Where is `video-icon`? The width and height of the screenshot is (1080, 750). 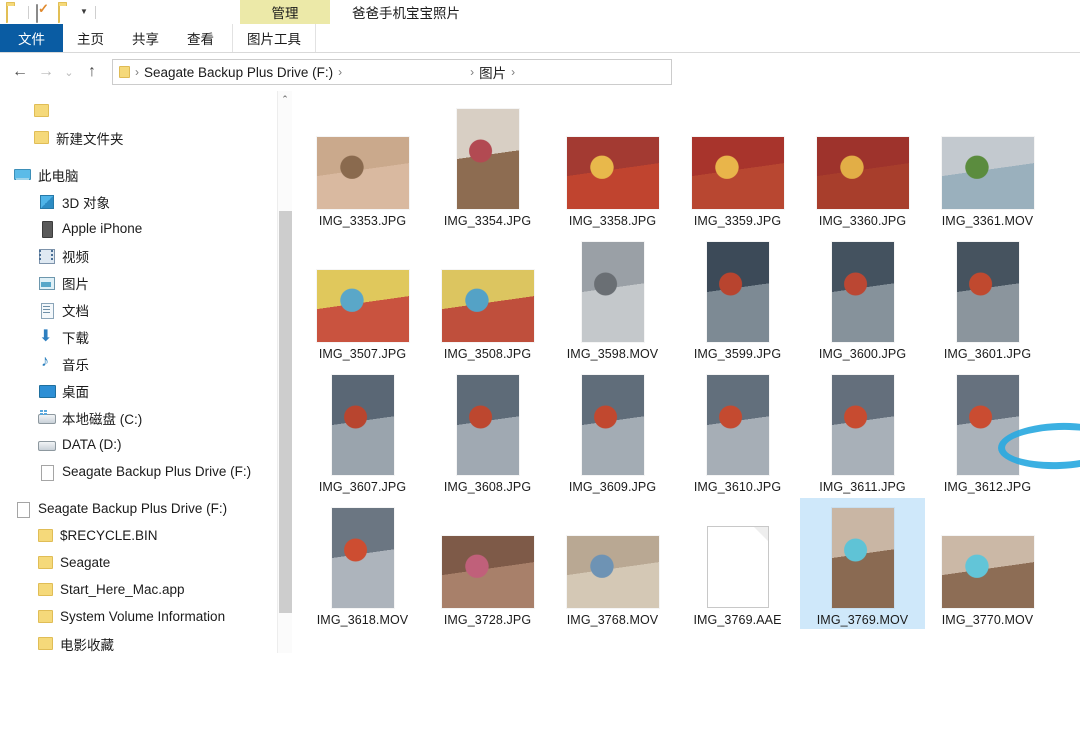
video-icon is located at coordinates (46, 256).